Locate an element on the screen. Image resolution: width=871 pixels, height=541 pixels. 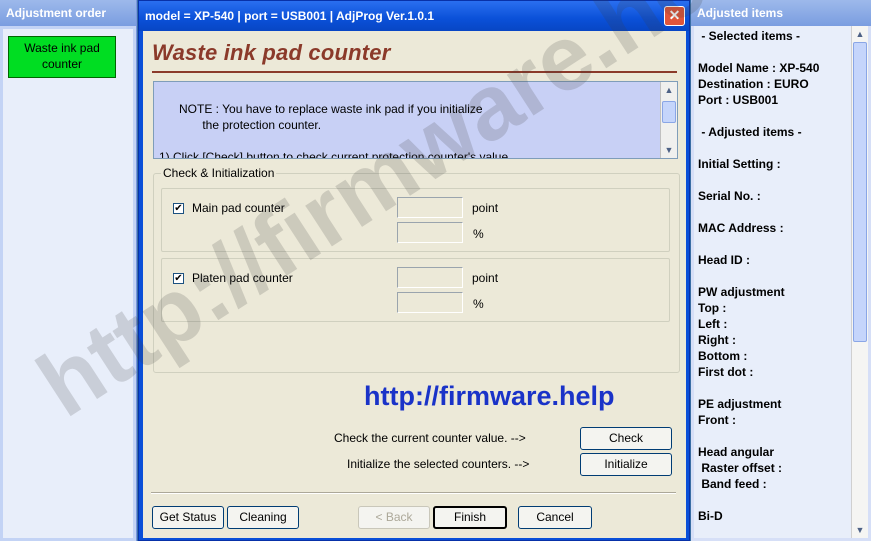
check-prompt: Check the current counter value. --> is located at coordinates (430, 438).